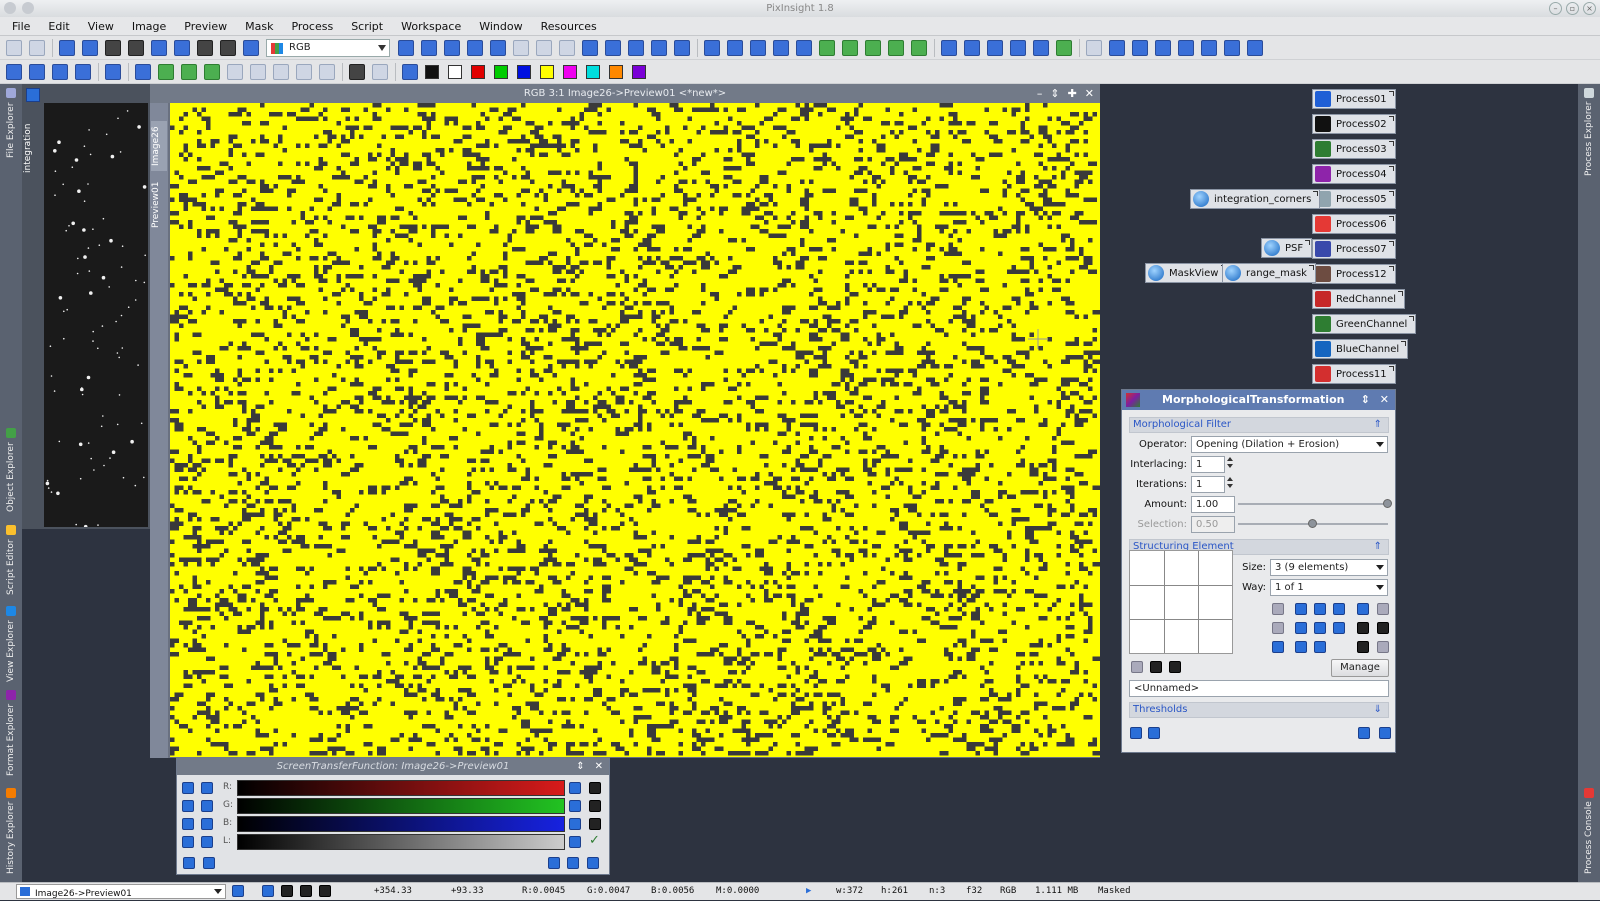 This screenshot has height=901, width=1600. What do you see at coordinates (1385, 733) in the screenshot?
I see `reset-icon` at bounding box center [1385, 733].